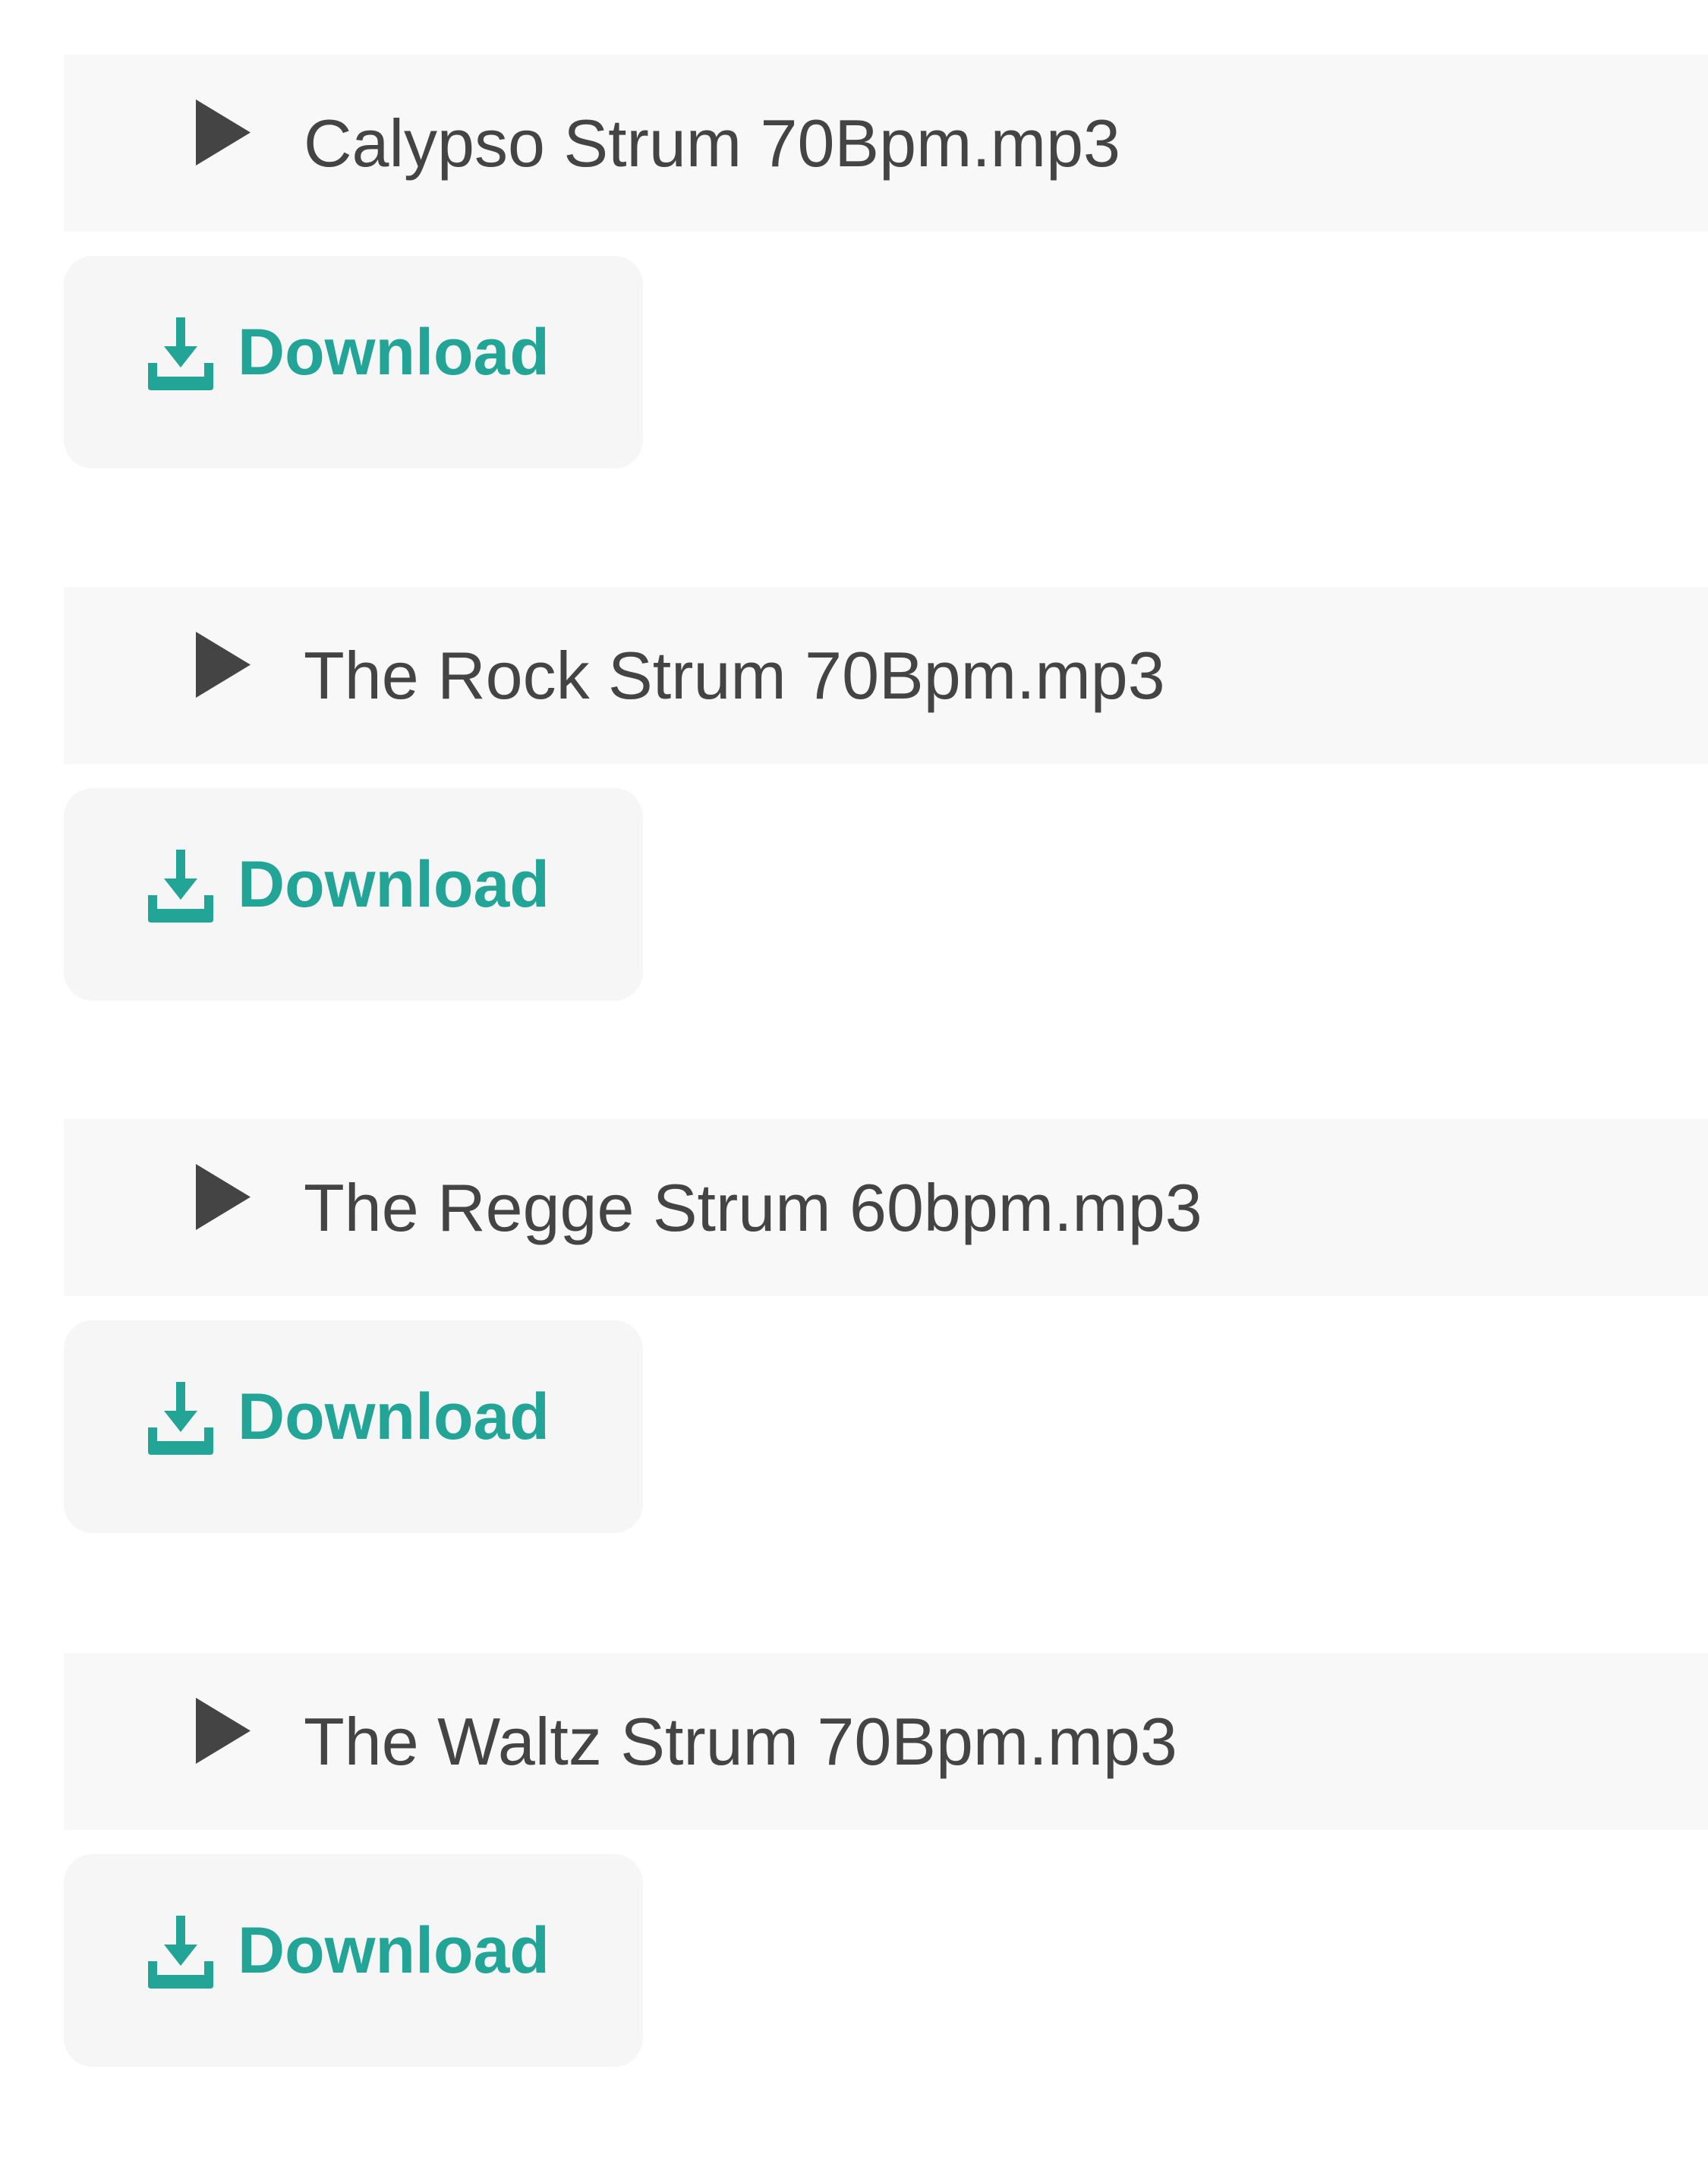  Describe the element at coordinates (740, 1741) in the screenshot. I see `track-name: The Waltz Strum 70Bpm.mp3` at that location.